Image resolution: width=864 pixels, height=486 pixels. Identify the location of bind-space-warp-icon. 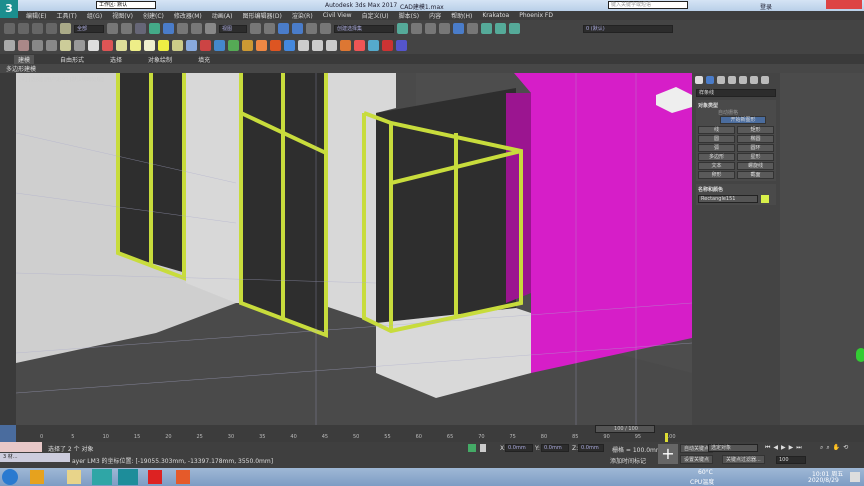
(65, 28).